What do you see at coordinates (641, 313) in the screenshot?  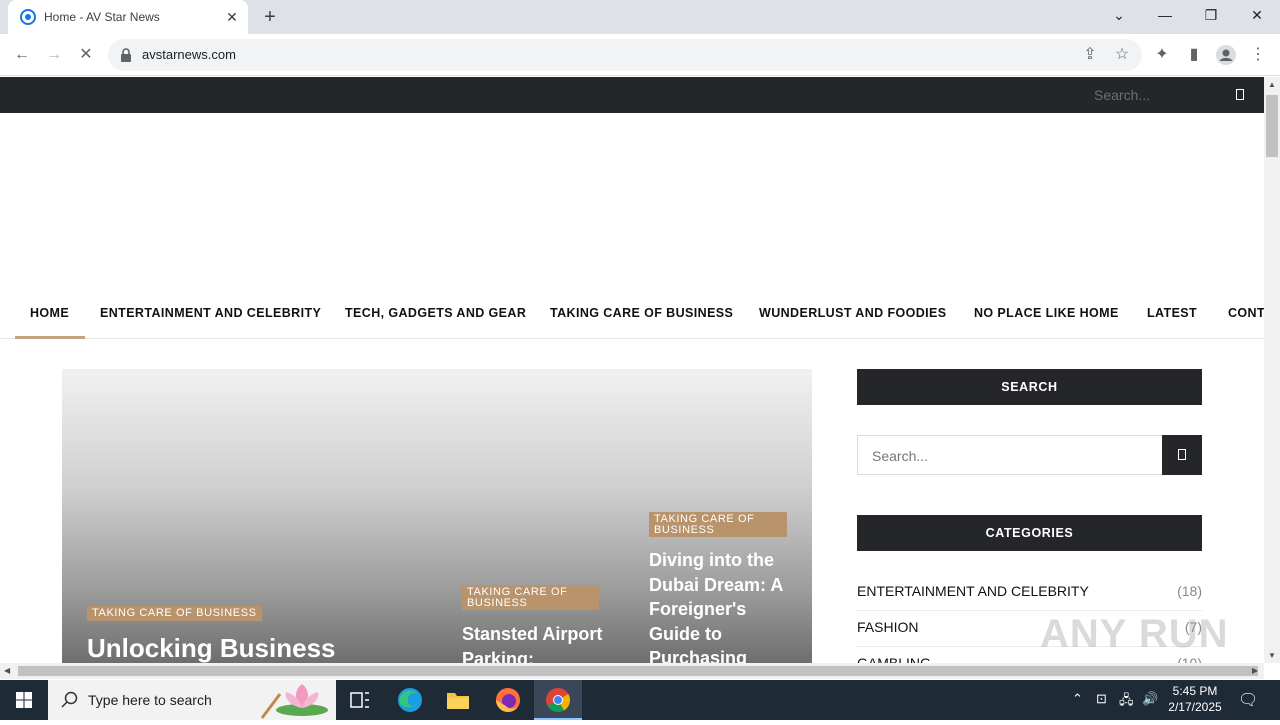 I see `nav-business: TAKING CARE OF BUSINESS` at bounding box center [641, 313].